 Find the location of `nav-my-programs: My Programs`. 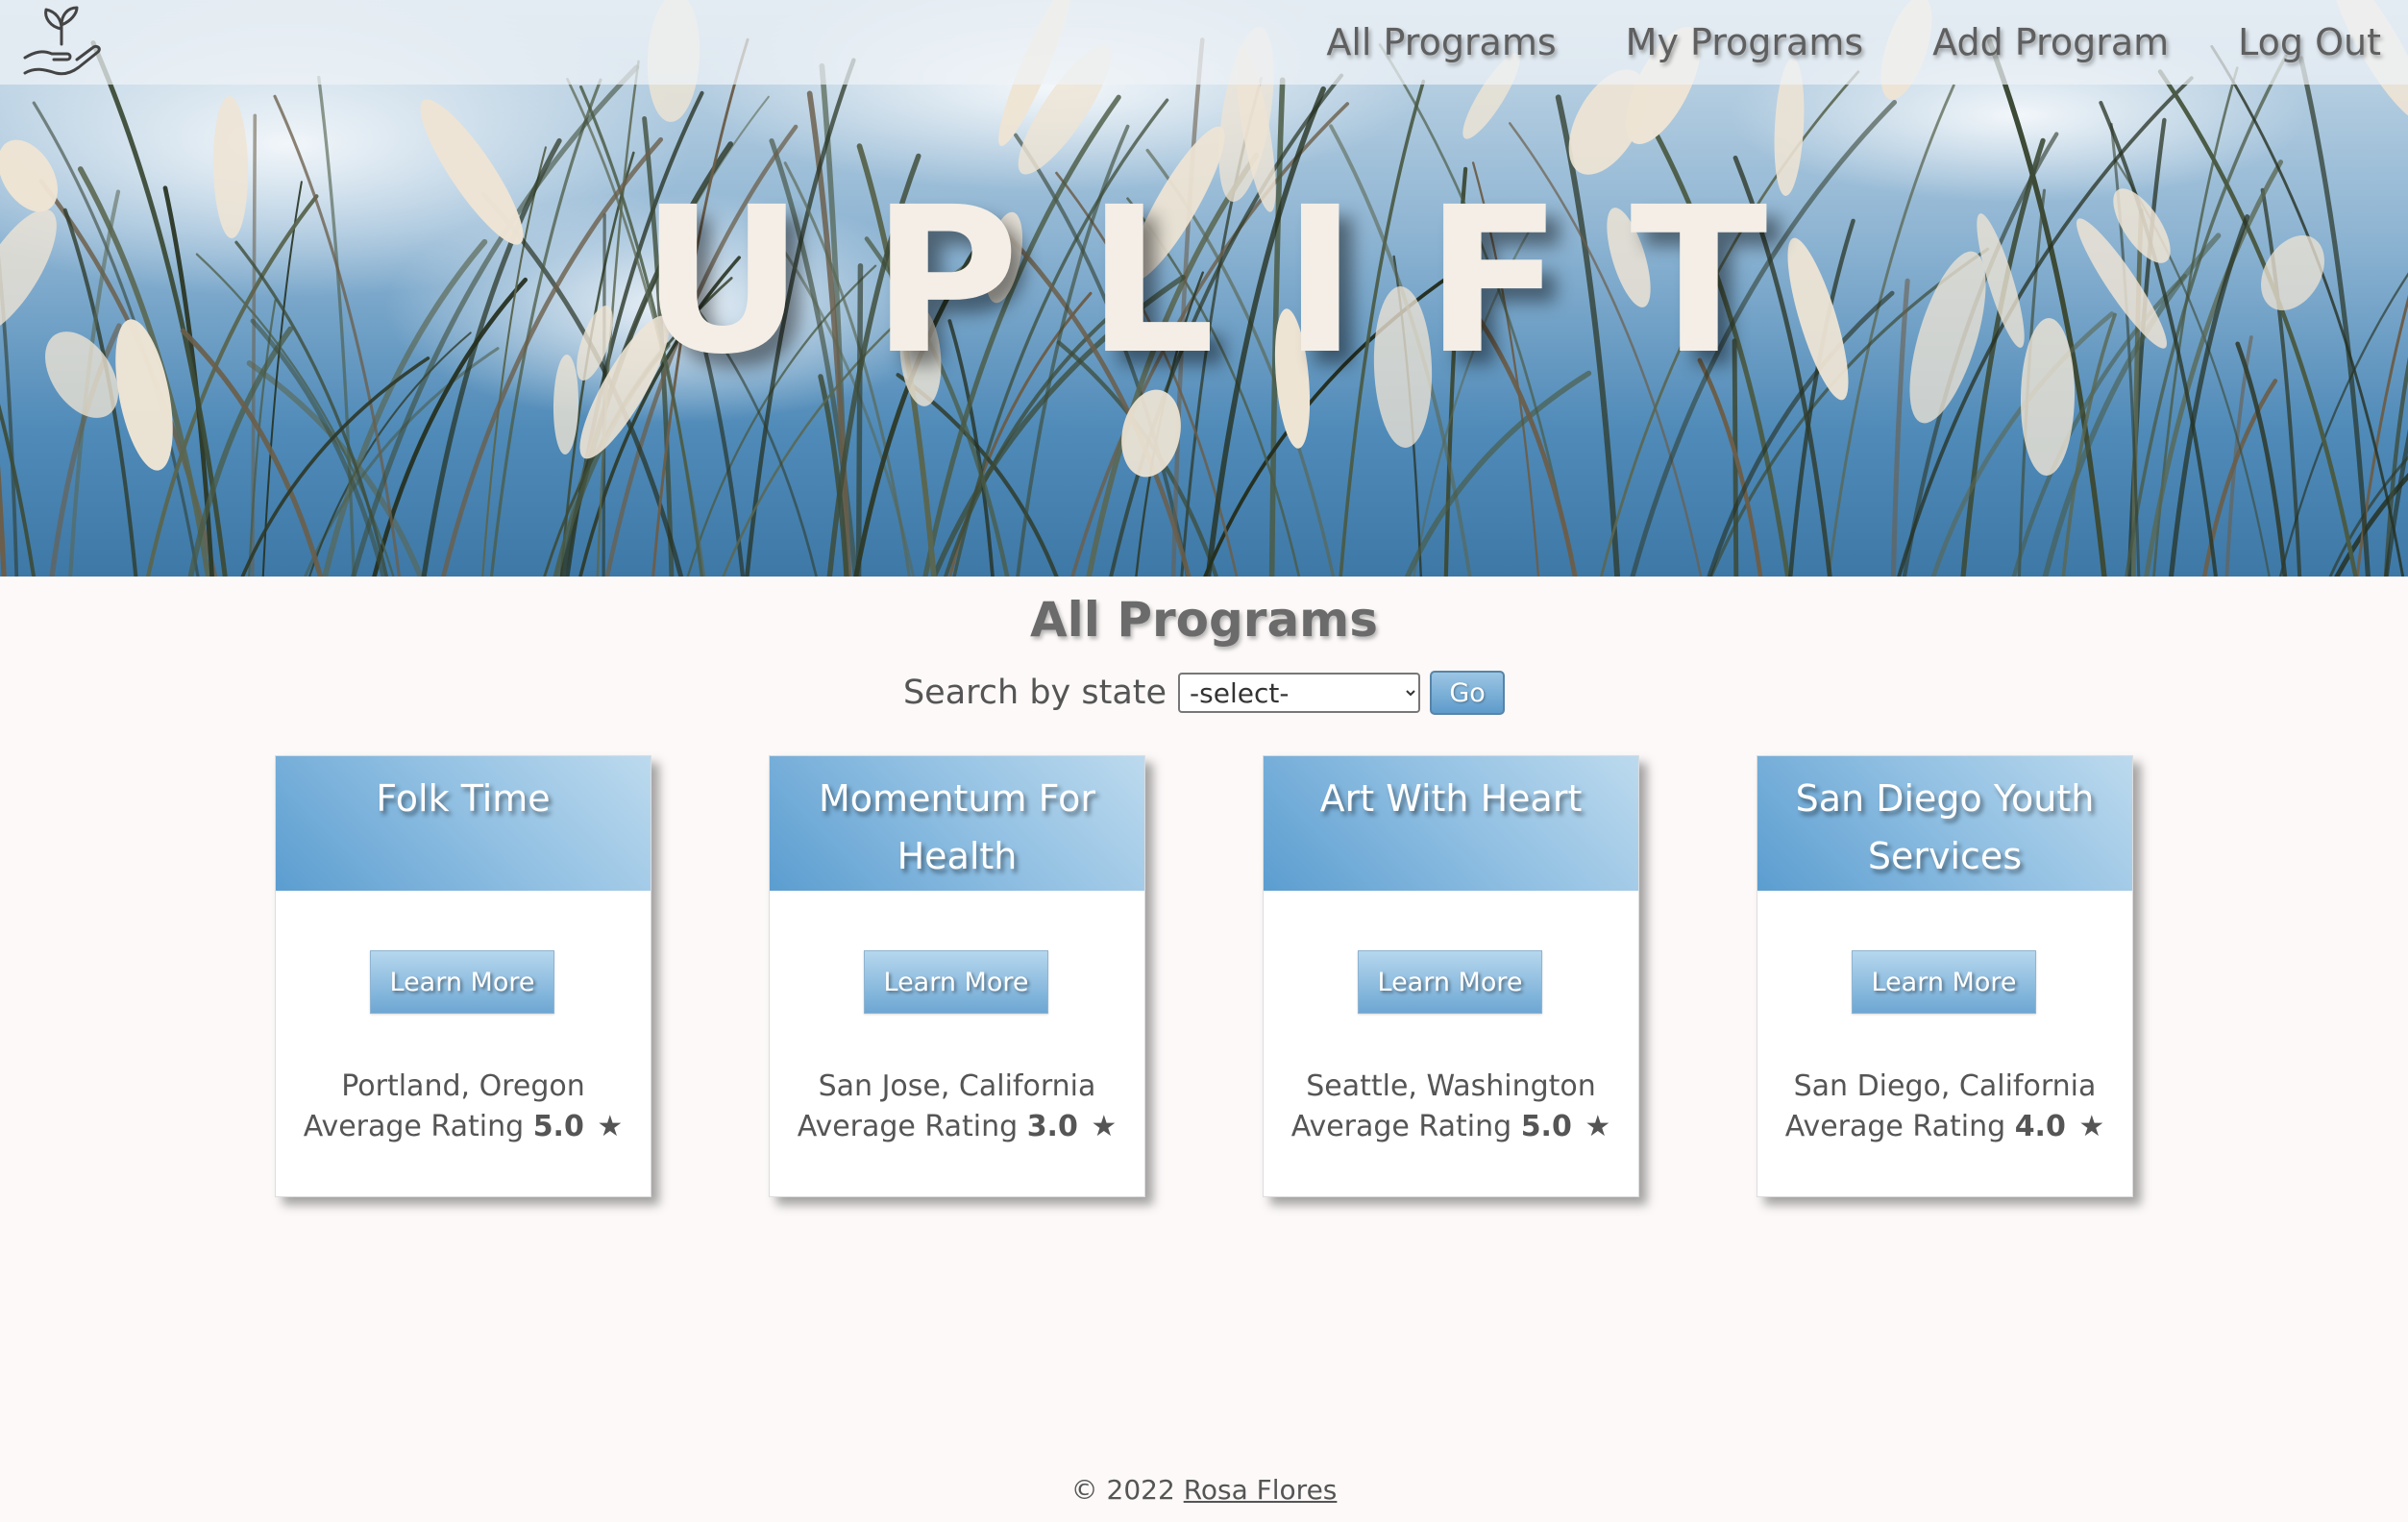

nav-my-programs: My Programs is located at coordinates (1744, 42).